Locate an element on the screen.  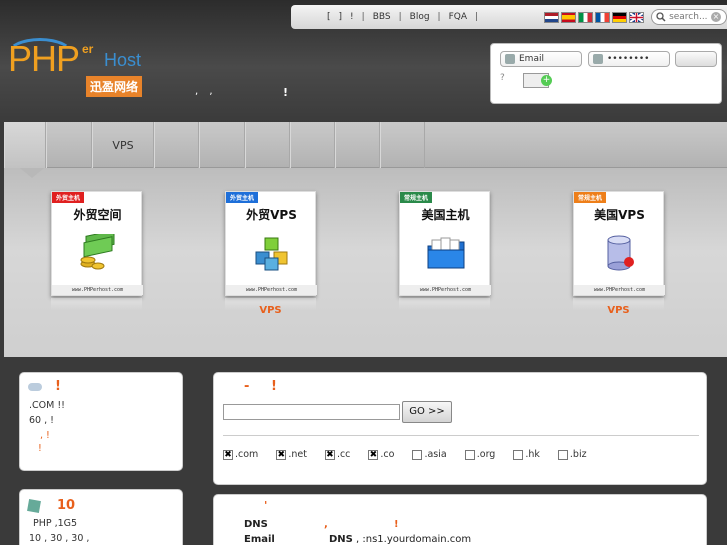
tld-label: .biz is located at coordinates (578, 454).